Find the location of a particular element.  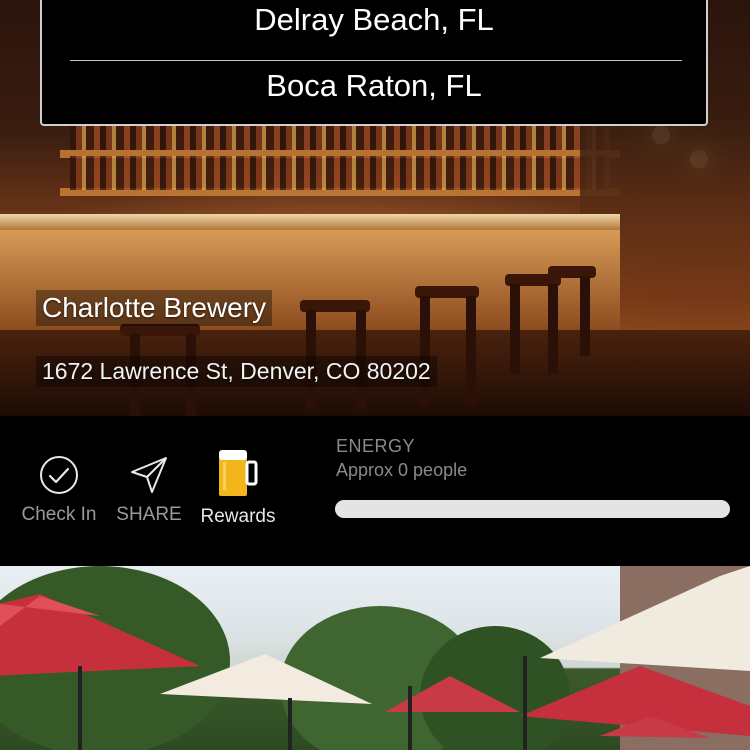

bar-counter-top is located at coordinates (310, 222).